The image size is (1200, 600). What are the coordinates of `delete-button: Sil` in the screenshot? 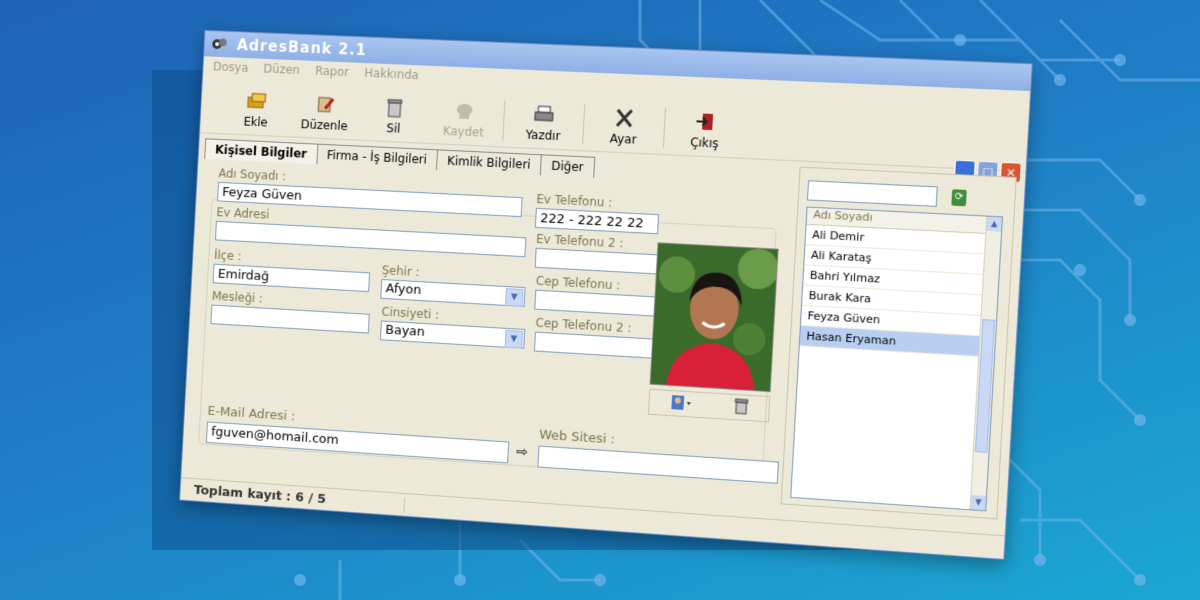 It's located at (394, 119).